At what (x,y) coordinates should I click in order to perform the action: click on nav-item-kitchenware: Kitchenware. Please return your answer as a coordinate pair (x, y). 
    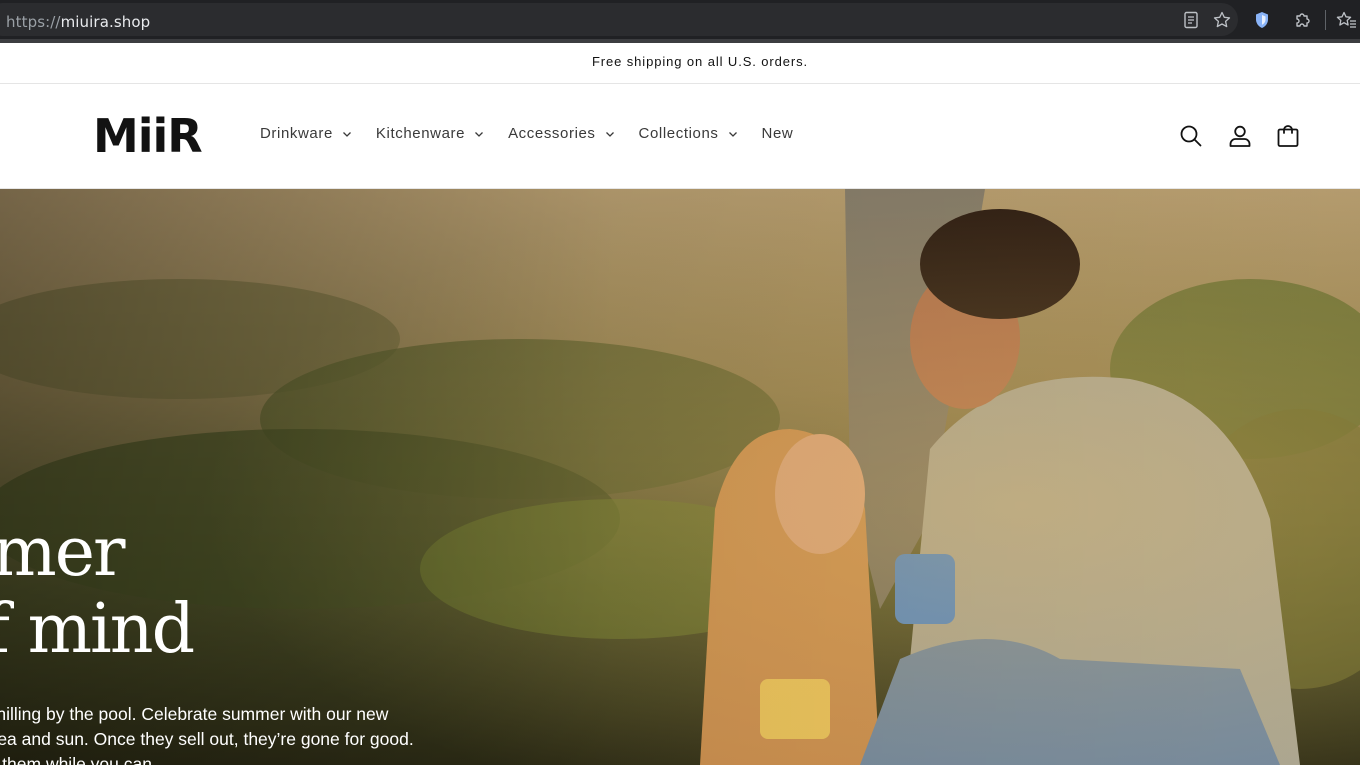
    Looking at the image, I should click on (430, 133).